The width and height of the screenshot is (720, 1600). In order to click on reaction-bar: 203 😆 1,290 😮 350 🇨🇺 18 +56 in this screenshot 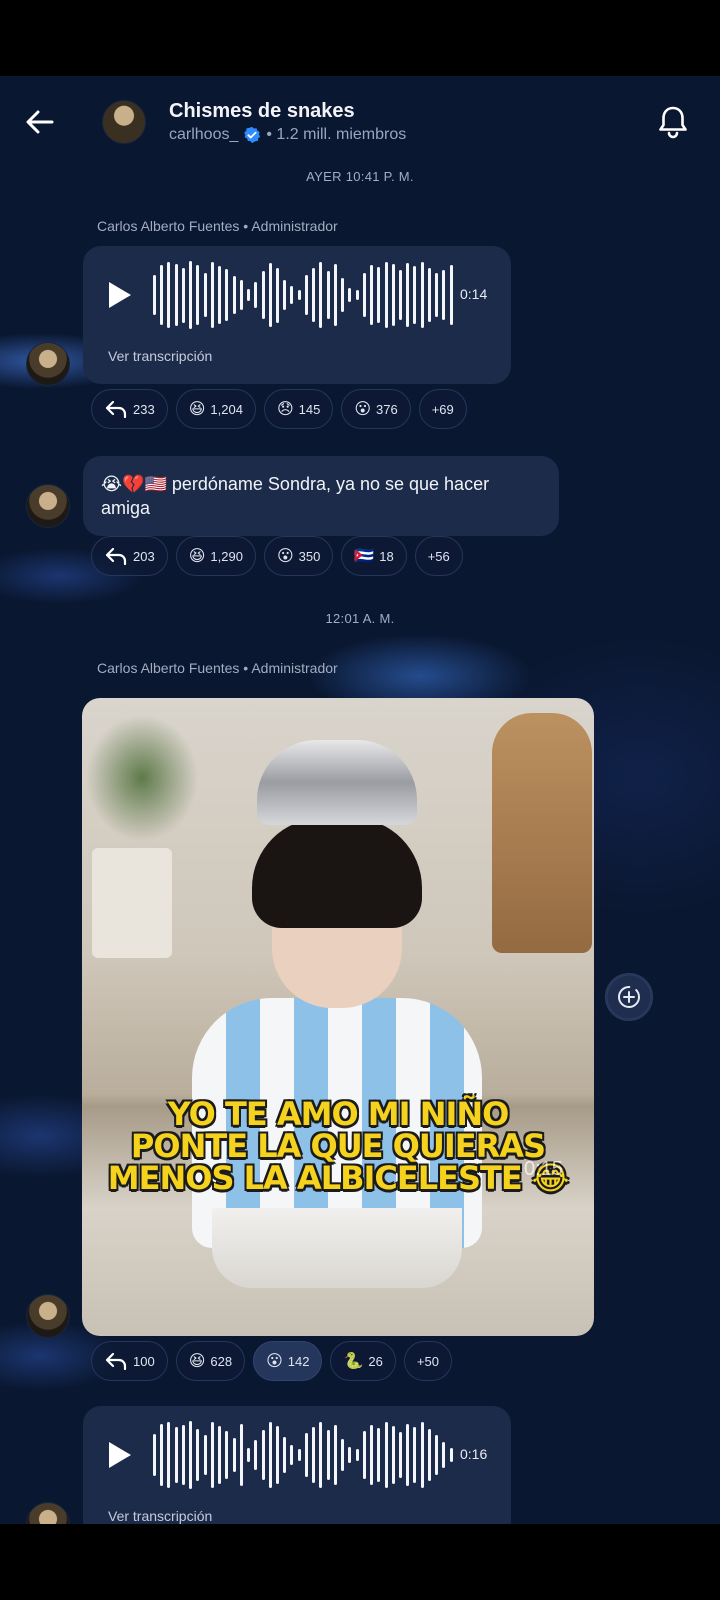, I will do `click(277, 556)`.